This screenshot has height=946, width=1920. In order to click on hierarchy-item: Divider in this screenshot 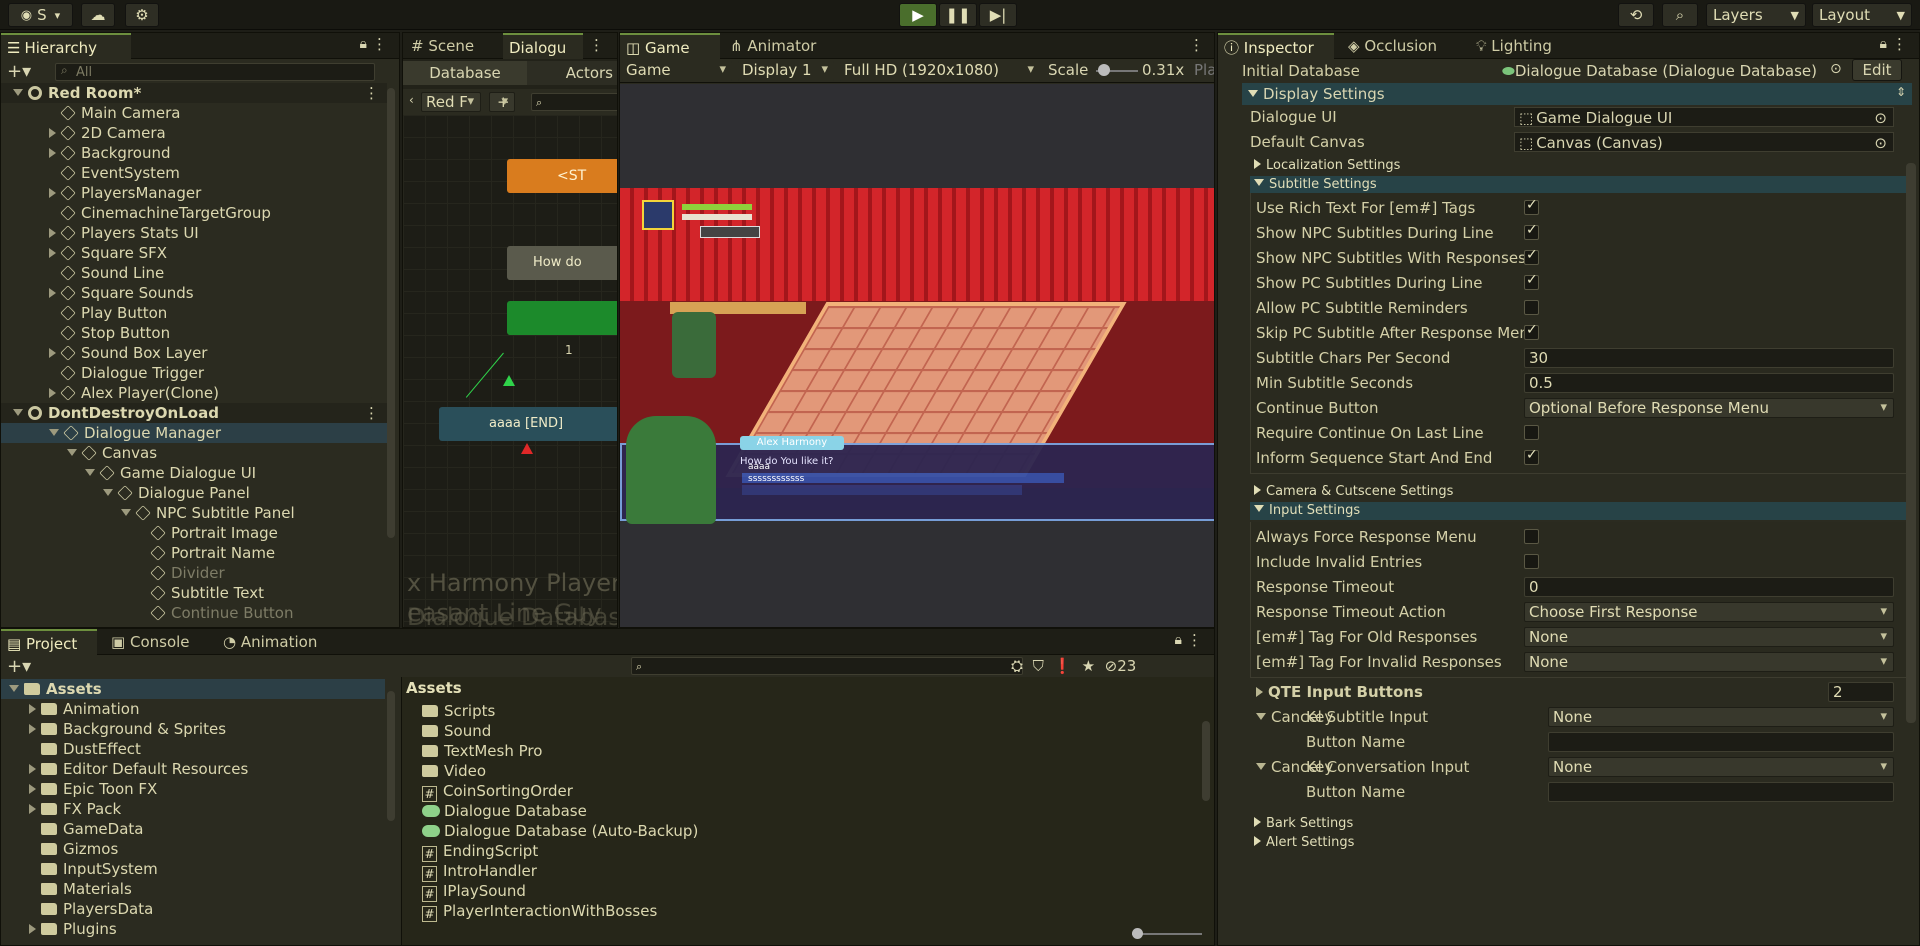, I will do `click(194, 573)`.